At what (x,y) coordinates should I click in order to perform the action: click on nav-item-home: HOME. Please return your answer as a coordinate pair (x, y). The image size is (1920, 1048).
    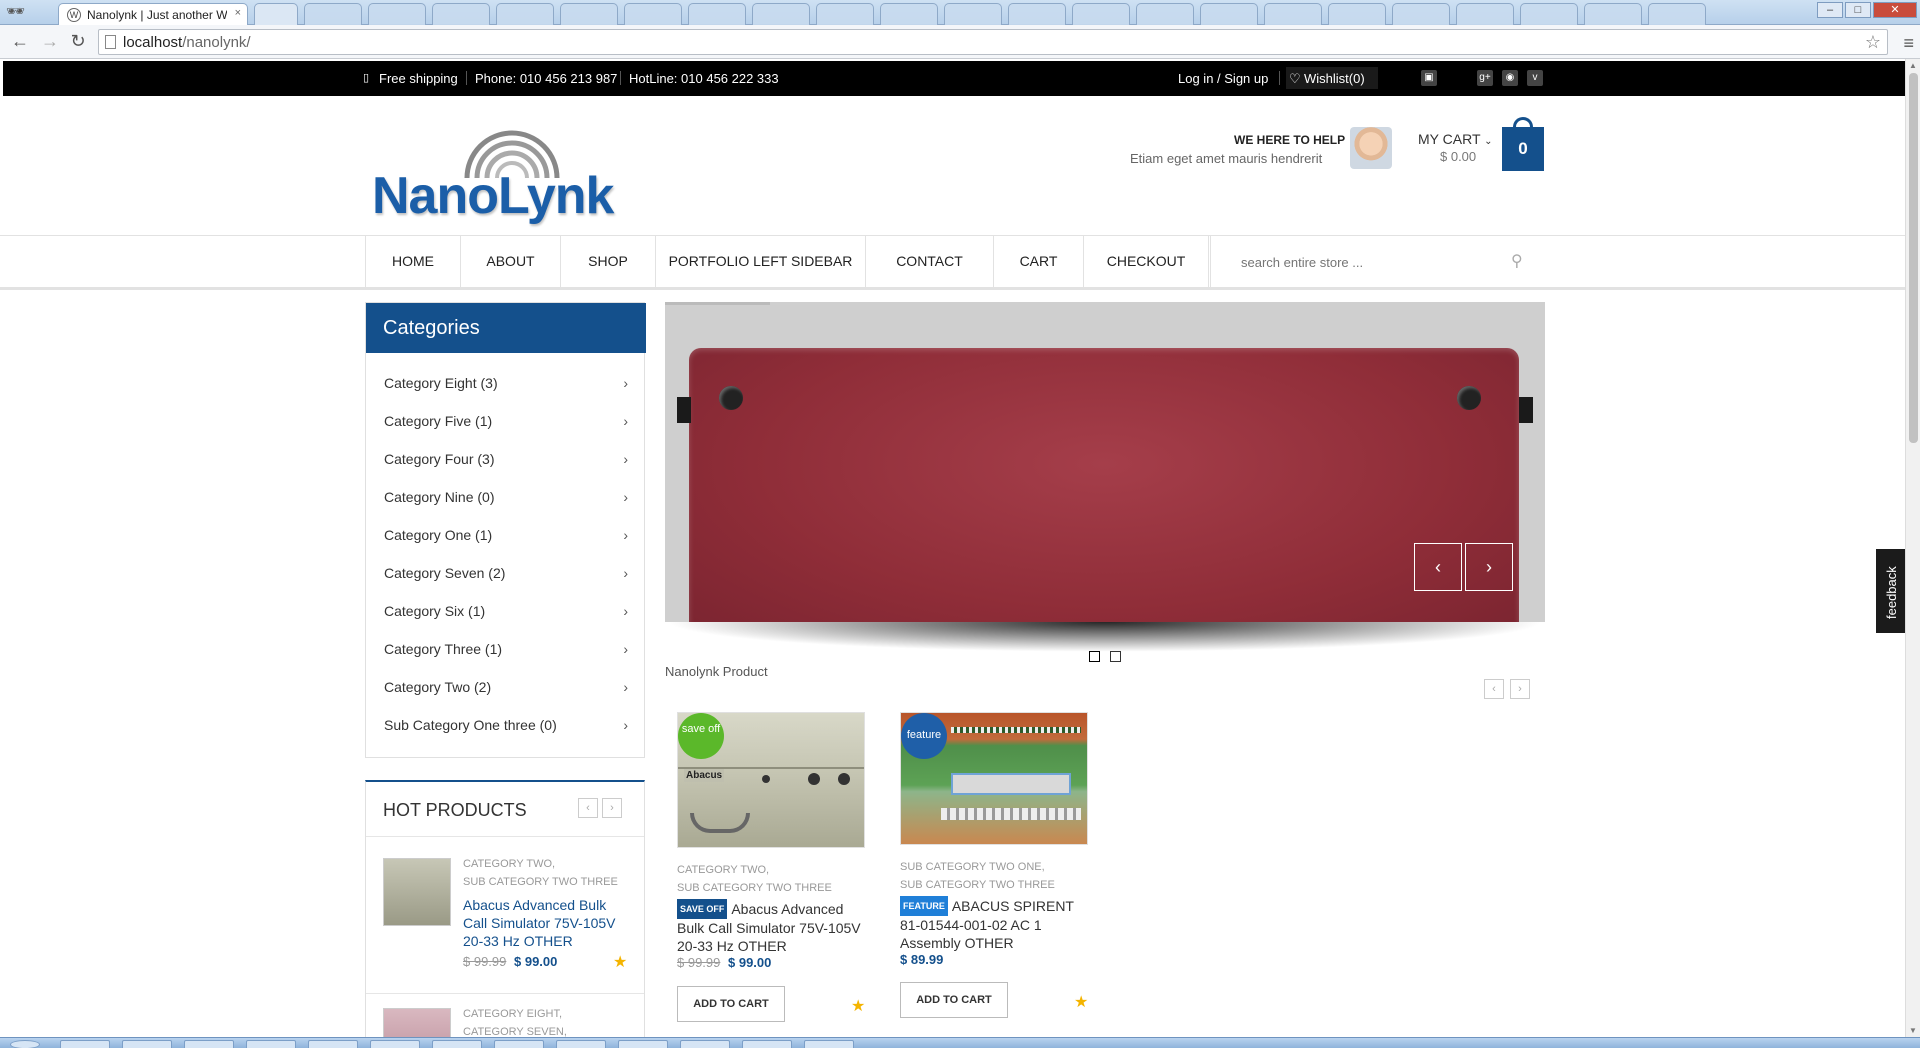
    Looking at the image, I should click on (412, 261).